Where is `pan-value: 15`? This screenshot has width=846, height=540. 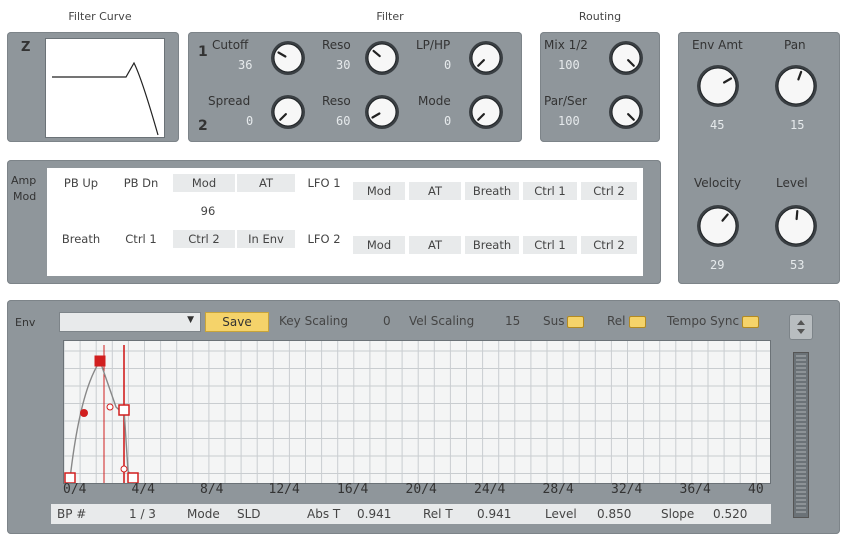
pan-value: 15 is located at coordinates (797, 125).